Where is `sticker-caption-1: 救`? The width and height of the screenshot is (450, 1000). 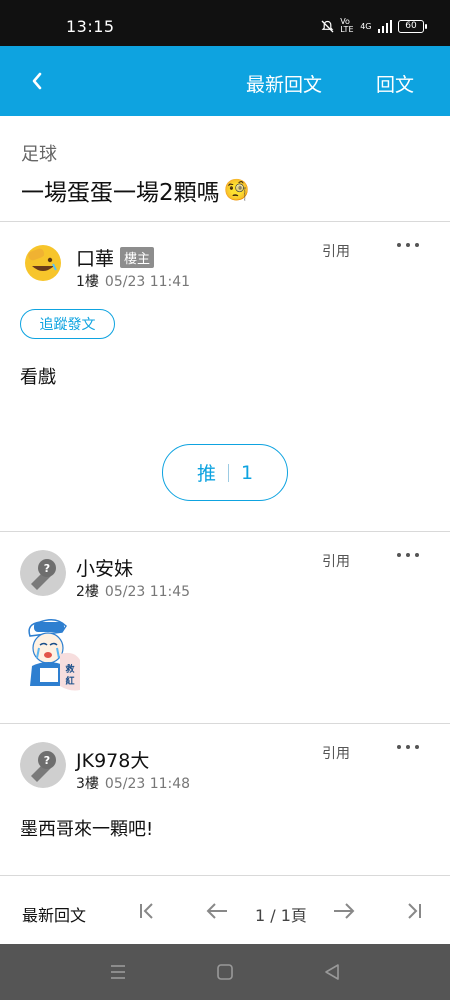
sticker-caption-1: 救 is located at coordinates (70, 669).